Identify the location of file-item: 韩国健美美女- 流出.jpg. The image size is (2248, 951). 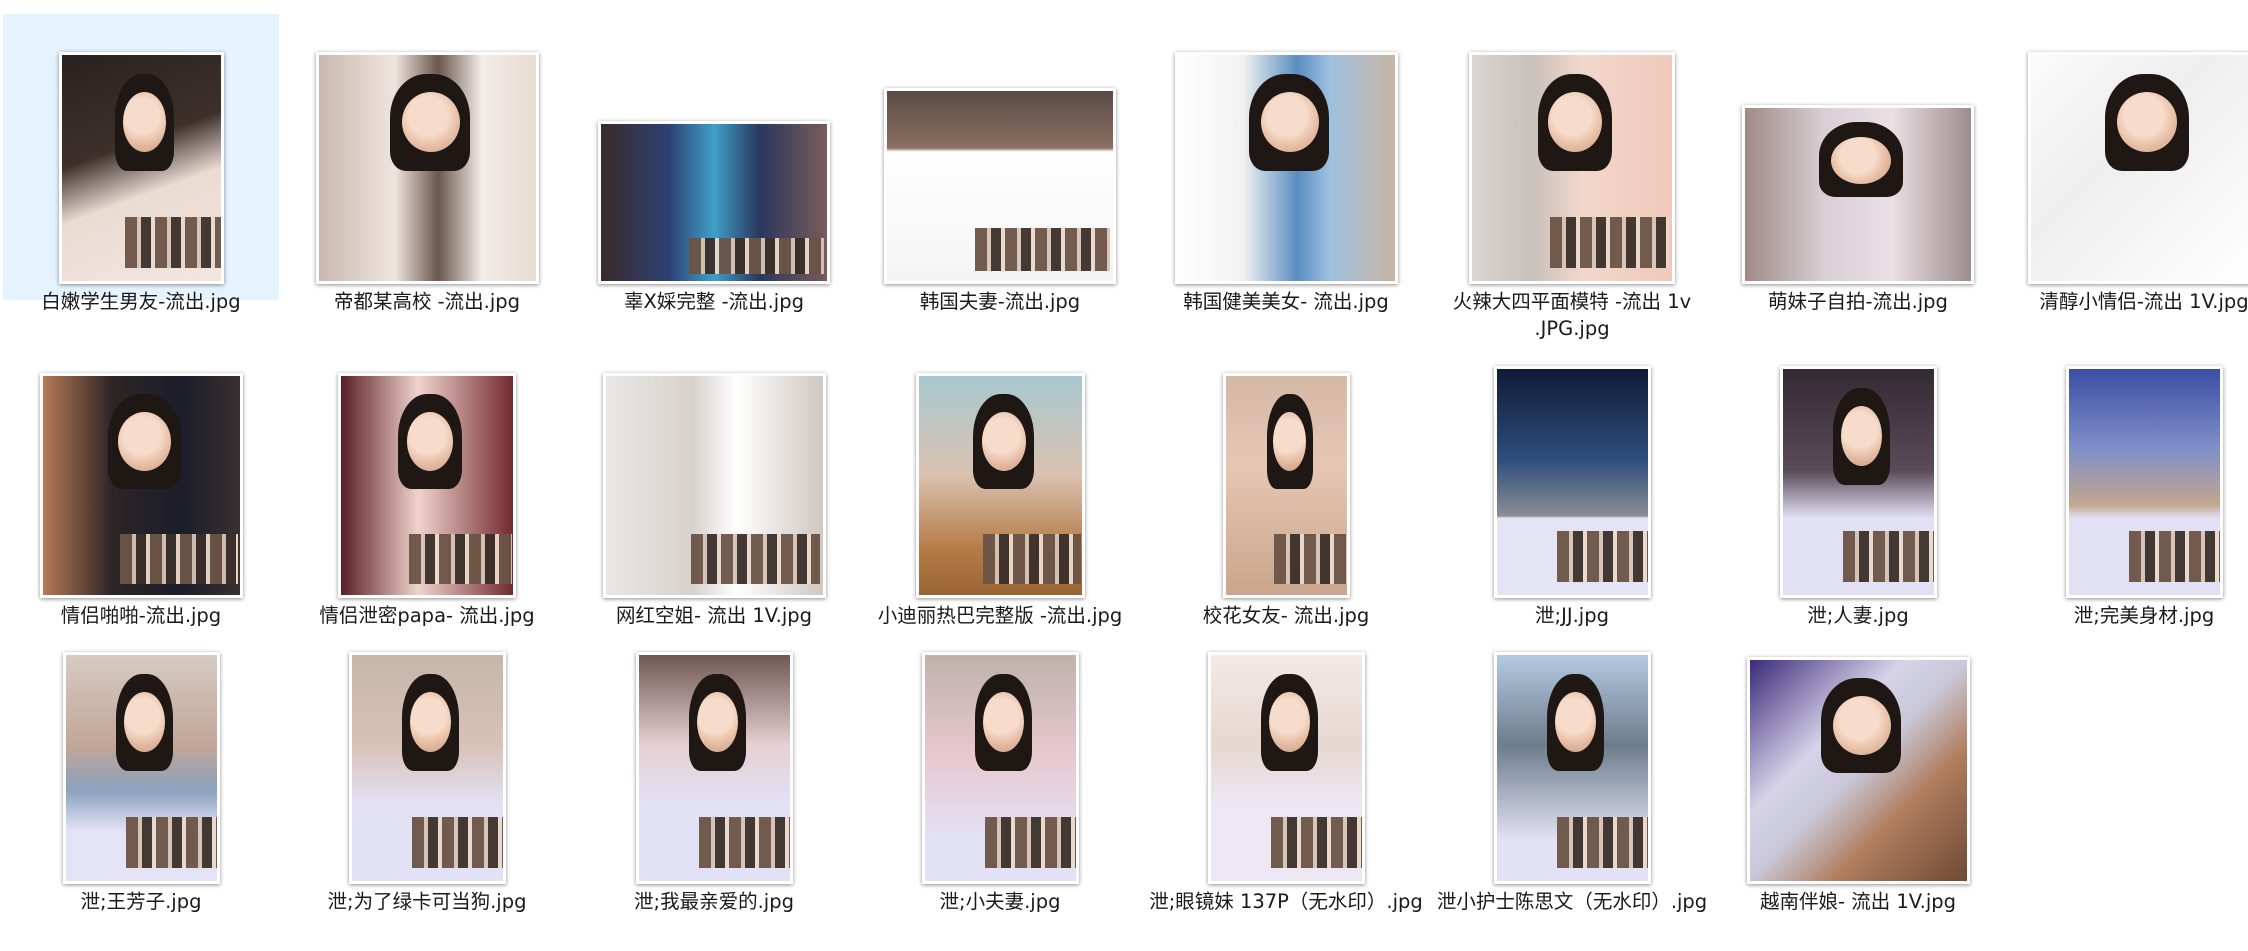
(1286, 163).